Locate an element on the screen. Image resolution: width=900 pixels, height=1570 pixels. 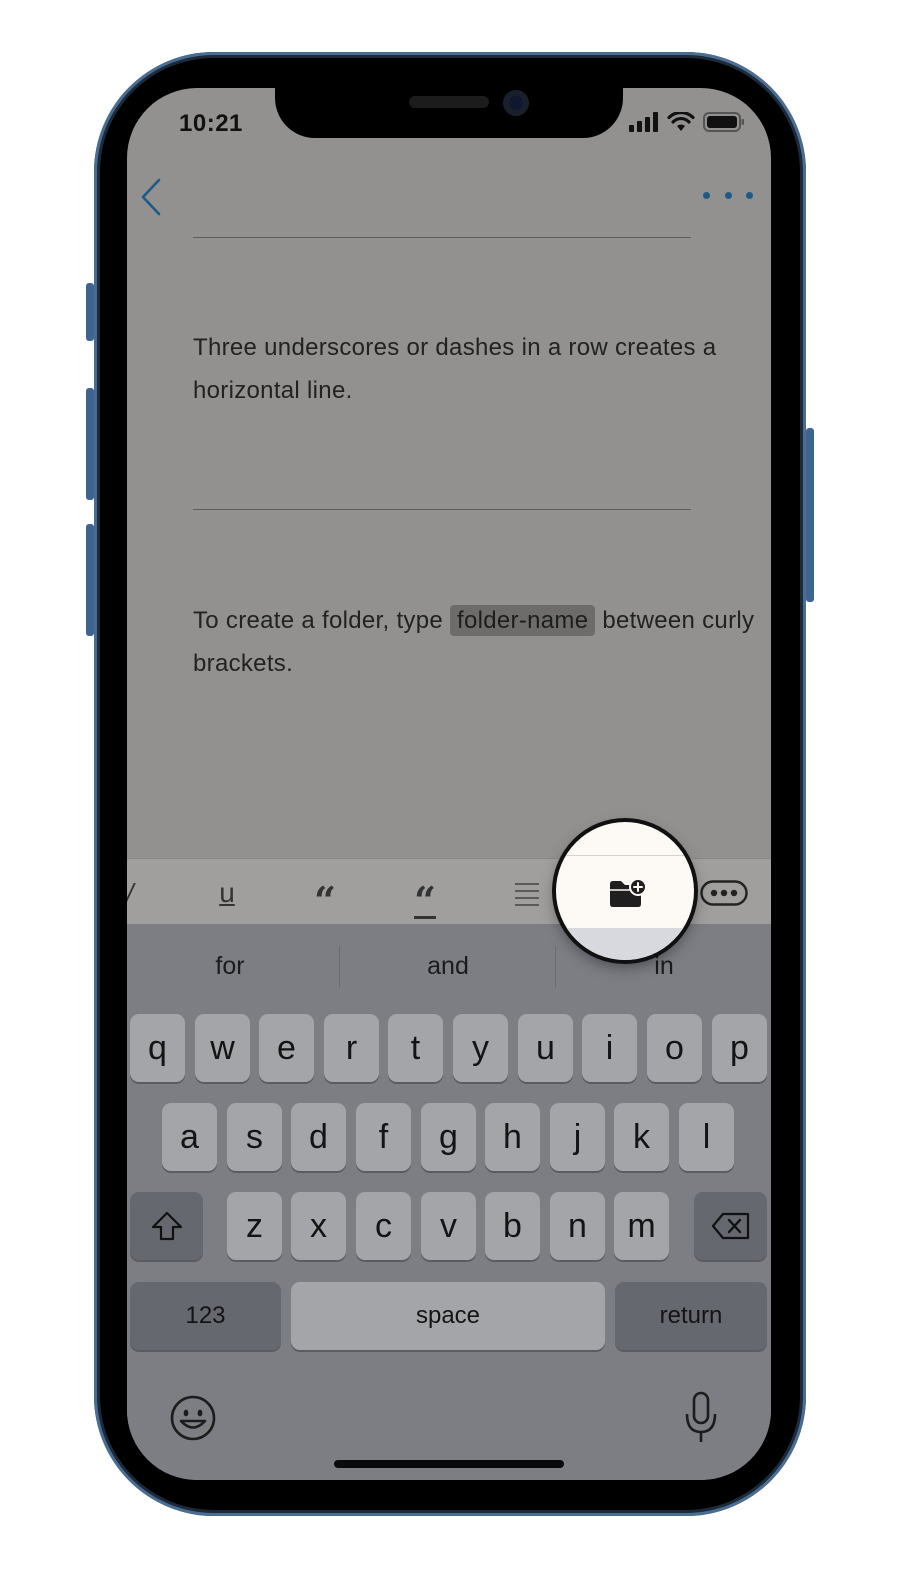
folder-add-button-highlight is located at coordinates (625, 891).